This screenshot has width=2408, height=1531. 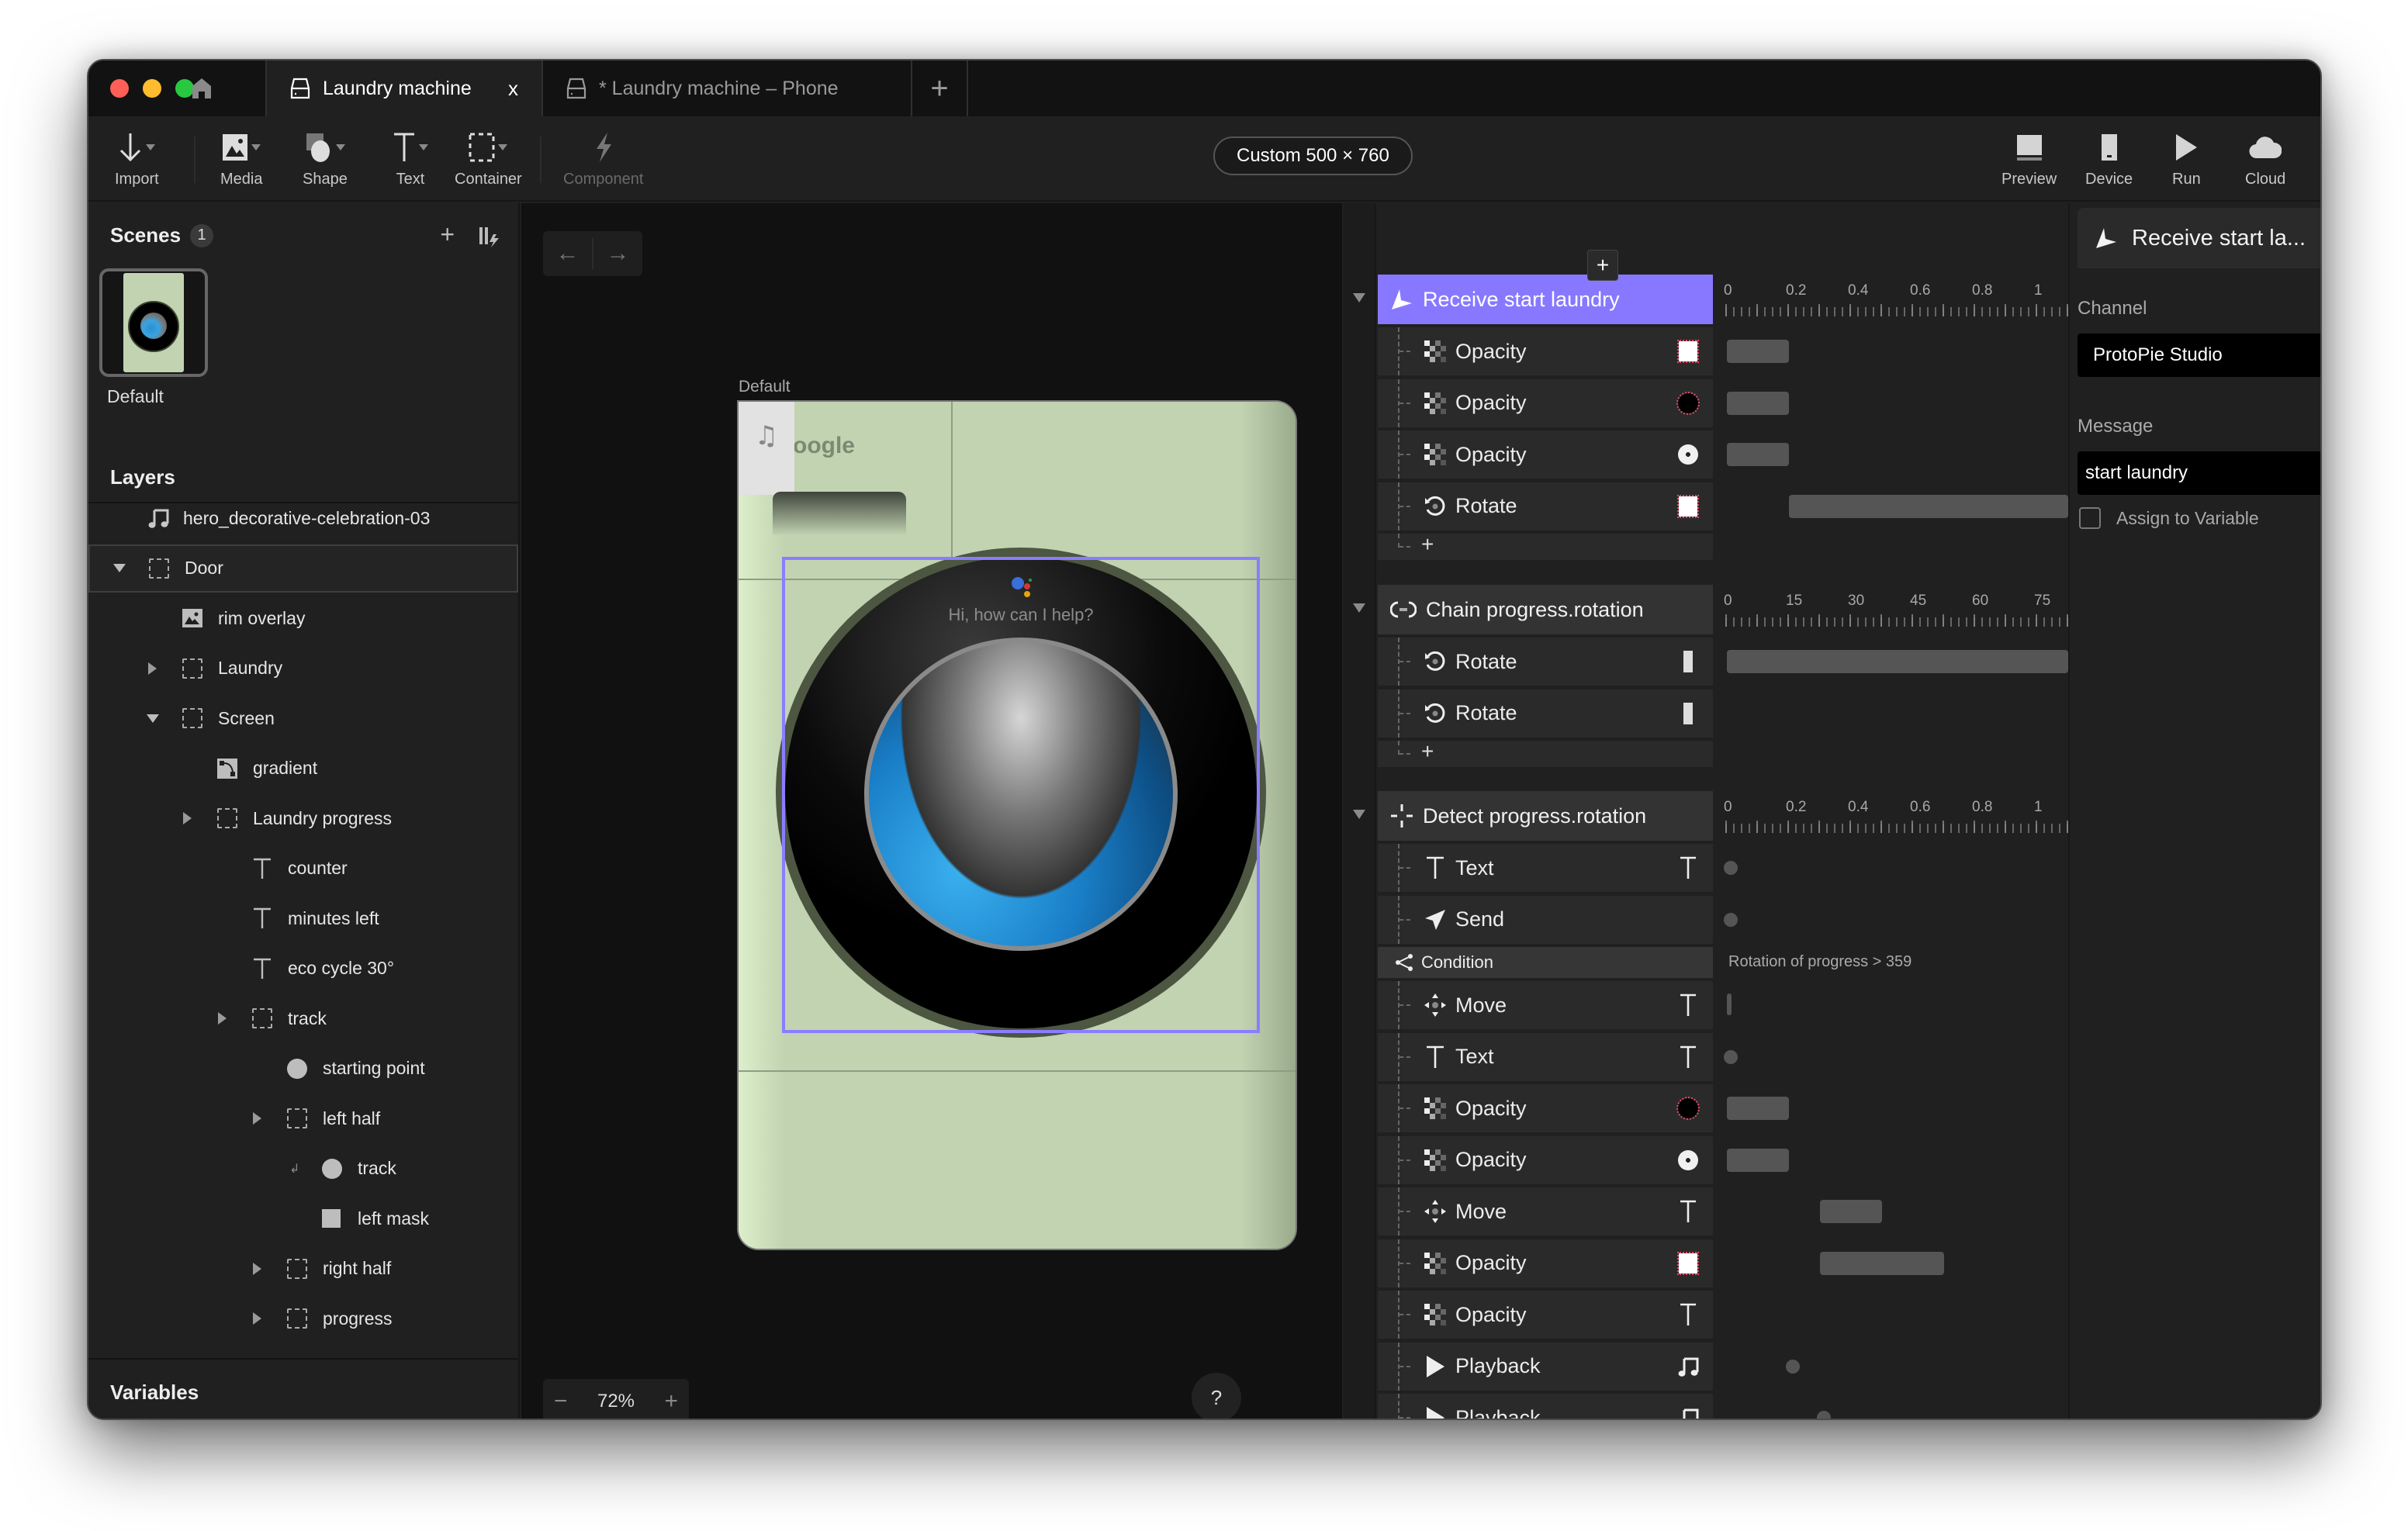 I want to click on device-button: Device, so click(x=2109, y=159).